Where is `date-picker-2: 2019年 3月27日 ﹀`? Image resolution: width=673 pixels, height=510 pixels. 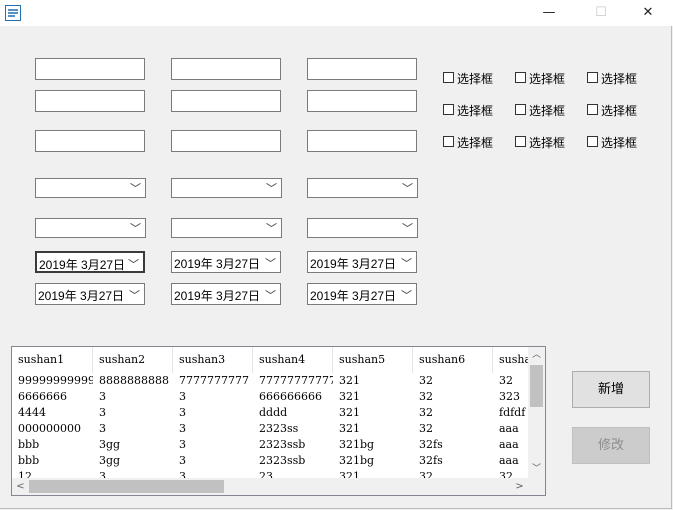 date-picker-2: 2019年 3月27日 ﹀ is located at coordinates (226, 262).